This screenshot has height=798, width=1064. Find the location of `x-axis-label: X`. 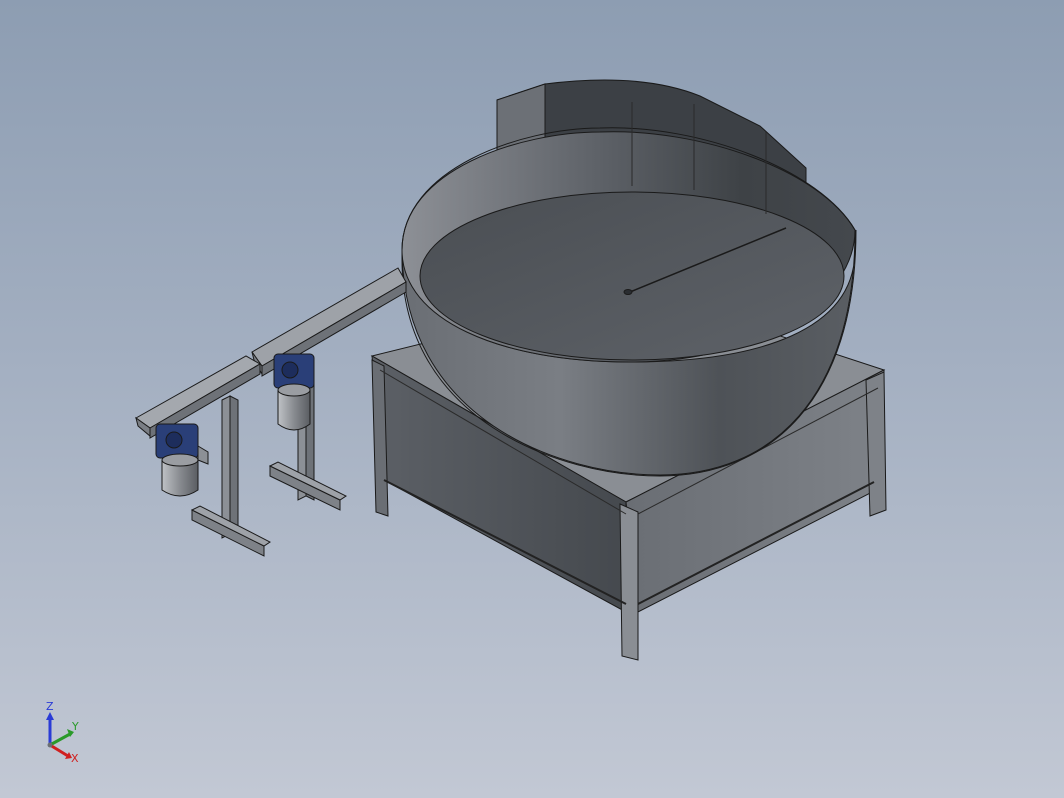

x-axis-label: X is located at coordinates (75, 758).